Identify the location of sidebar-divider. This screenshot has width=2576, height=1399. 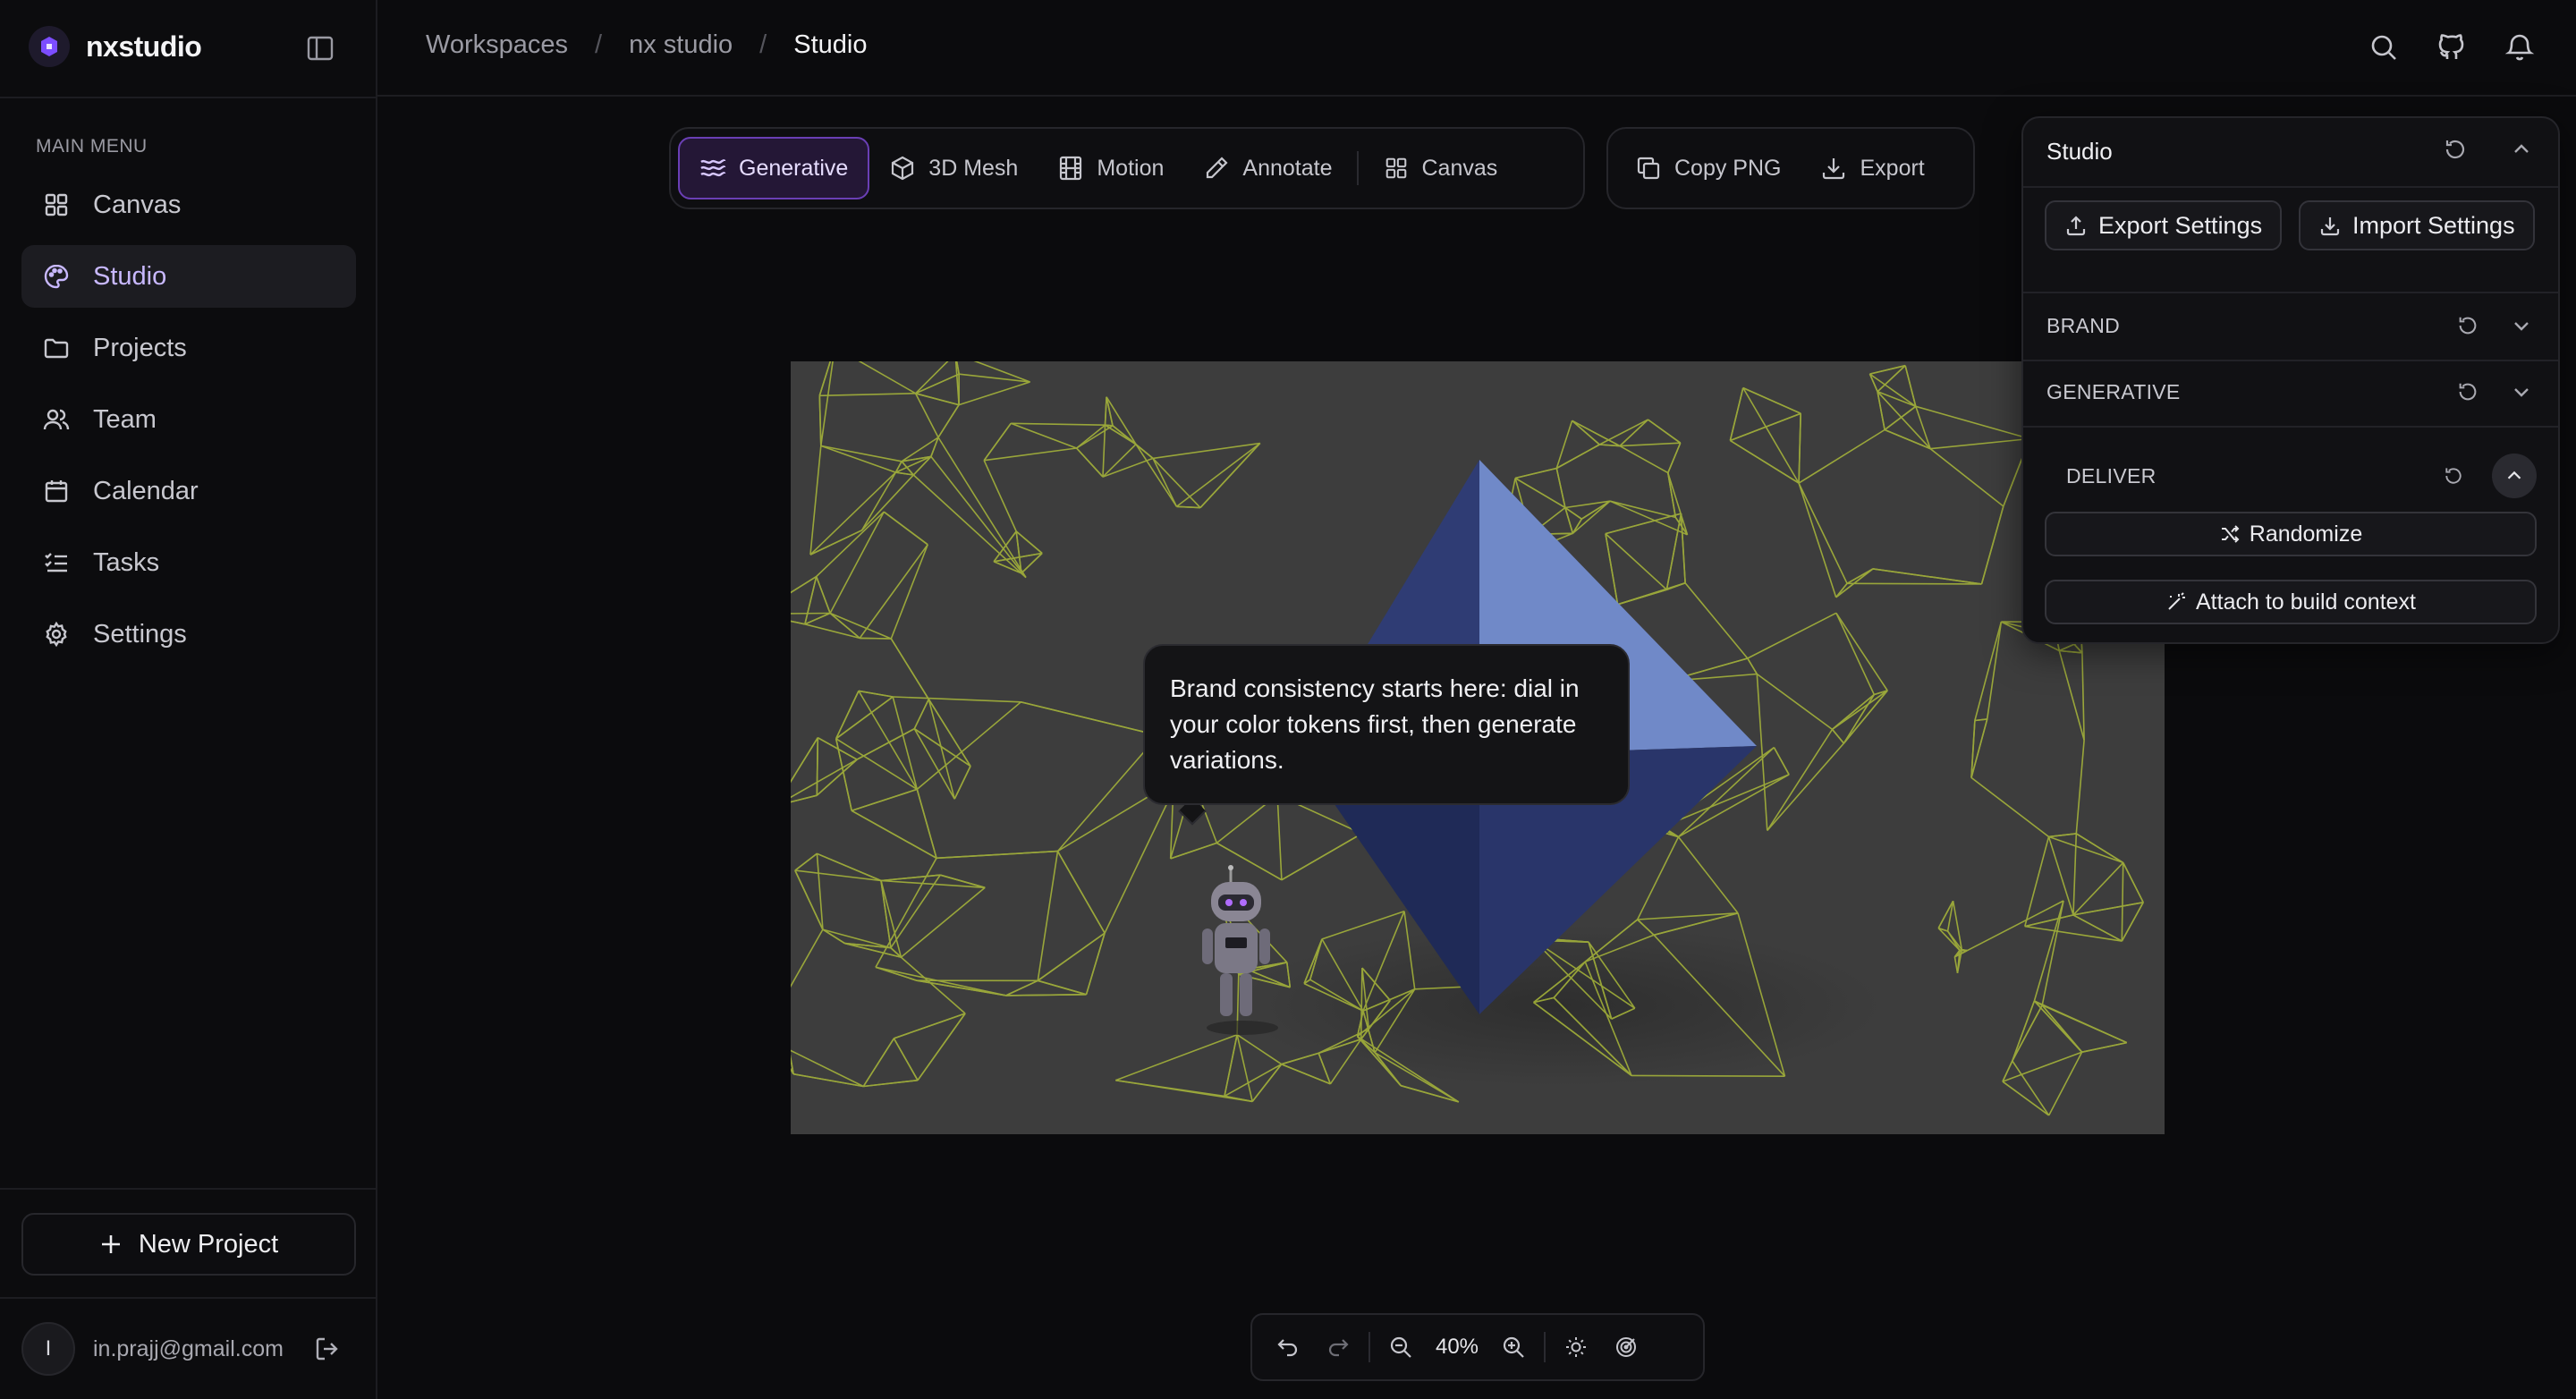
(188, 97).